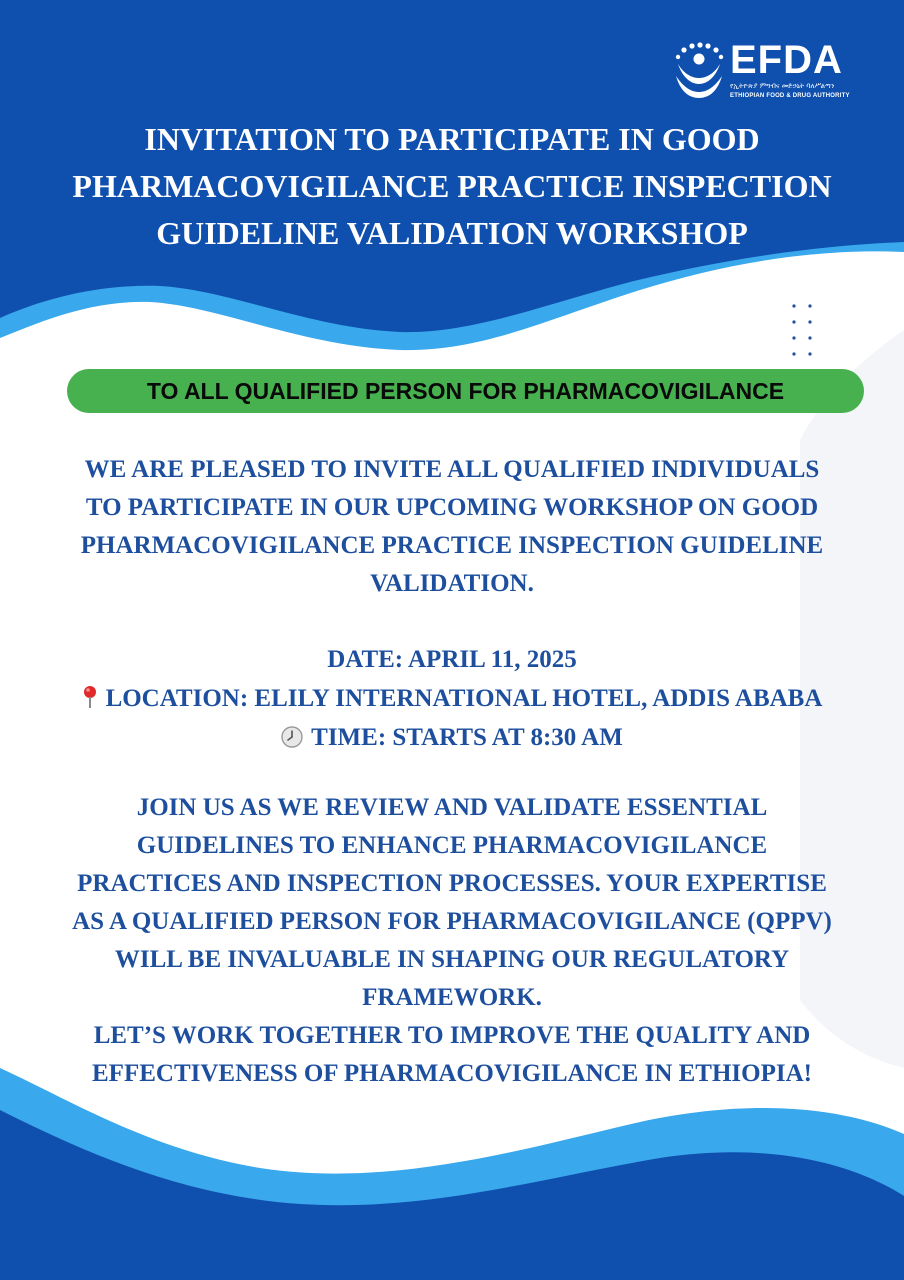 The width and height of the screenshot is (904, 1280). What do you see at coordinates (292, 737) in the screenshot?
I see `clock-icon` at bounding box center [292, 737].